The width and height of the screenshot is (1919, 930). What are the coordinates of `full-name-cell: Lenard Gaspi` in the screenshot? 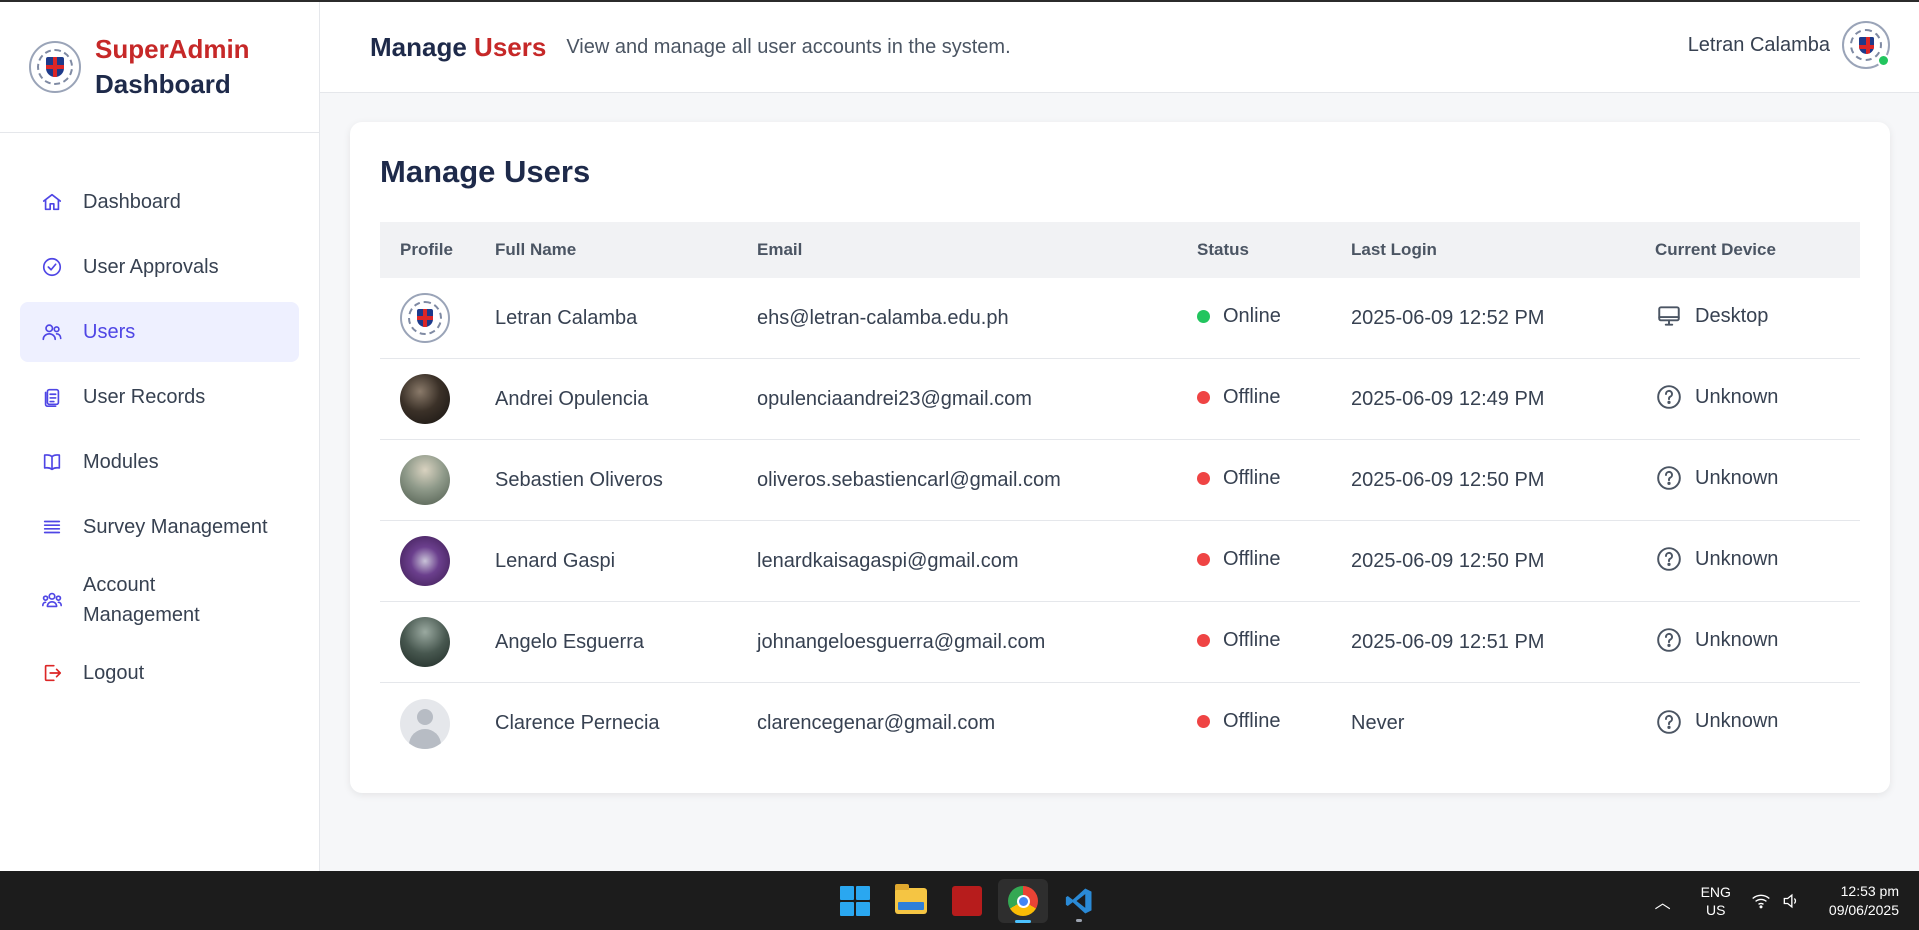 It's located at (555, 560).